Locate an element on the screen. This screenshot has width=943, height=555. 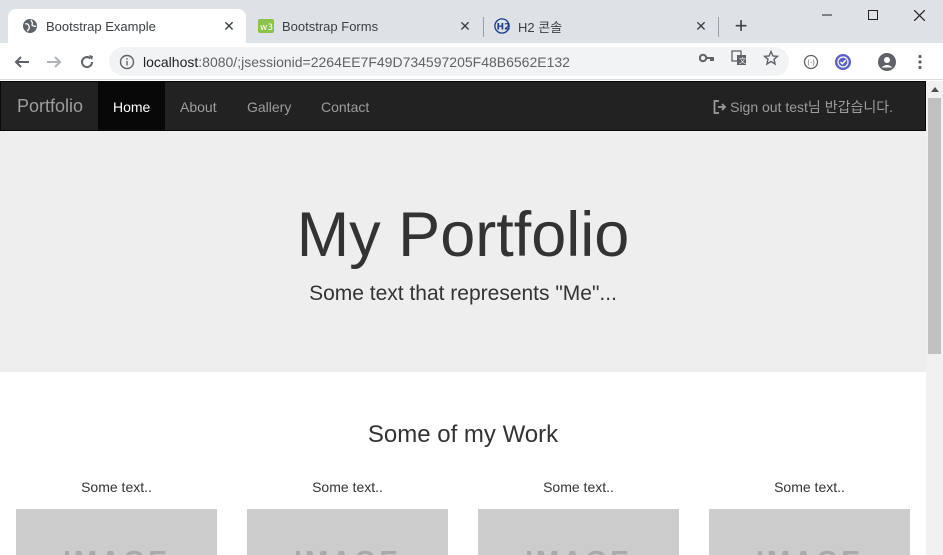
signout-link: Sign out test님 반갑습니다. is located at coordinates (803, 107).